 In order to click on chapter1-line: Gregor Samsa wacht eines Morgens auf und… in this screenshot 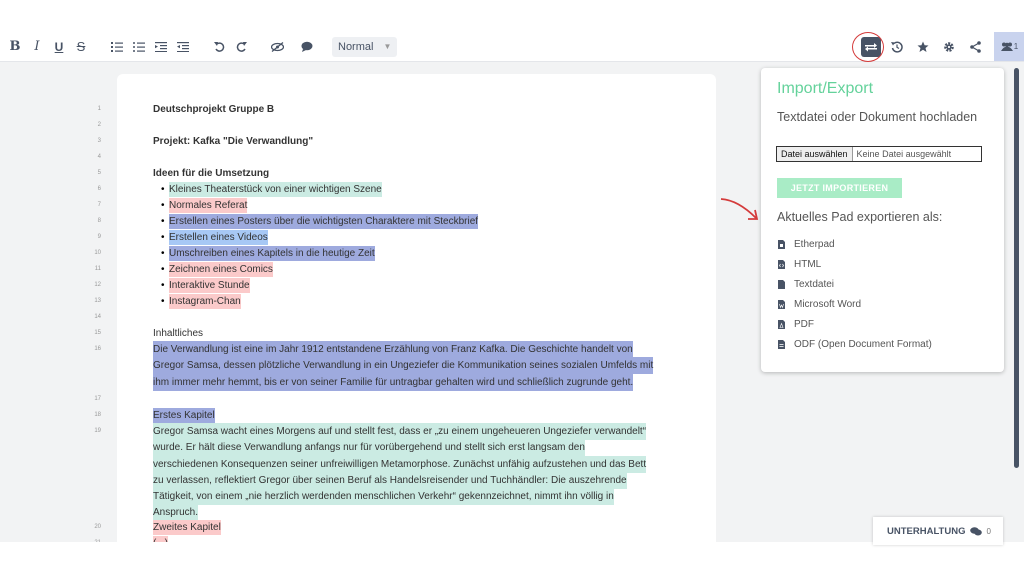, I will do `click(400, 431)`.